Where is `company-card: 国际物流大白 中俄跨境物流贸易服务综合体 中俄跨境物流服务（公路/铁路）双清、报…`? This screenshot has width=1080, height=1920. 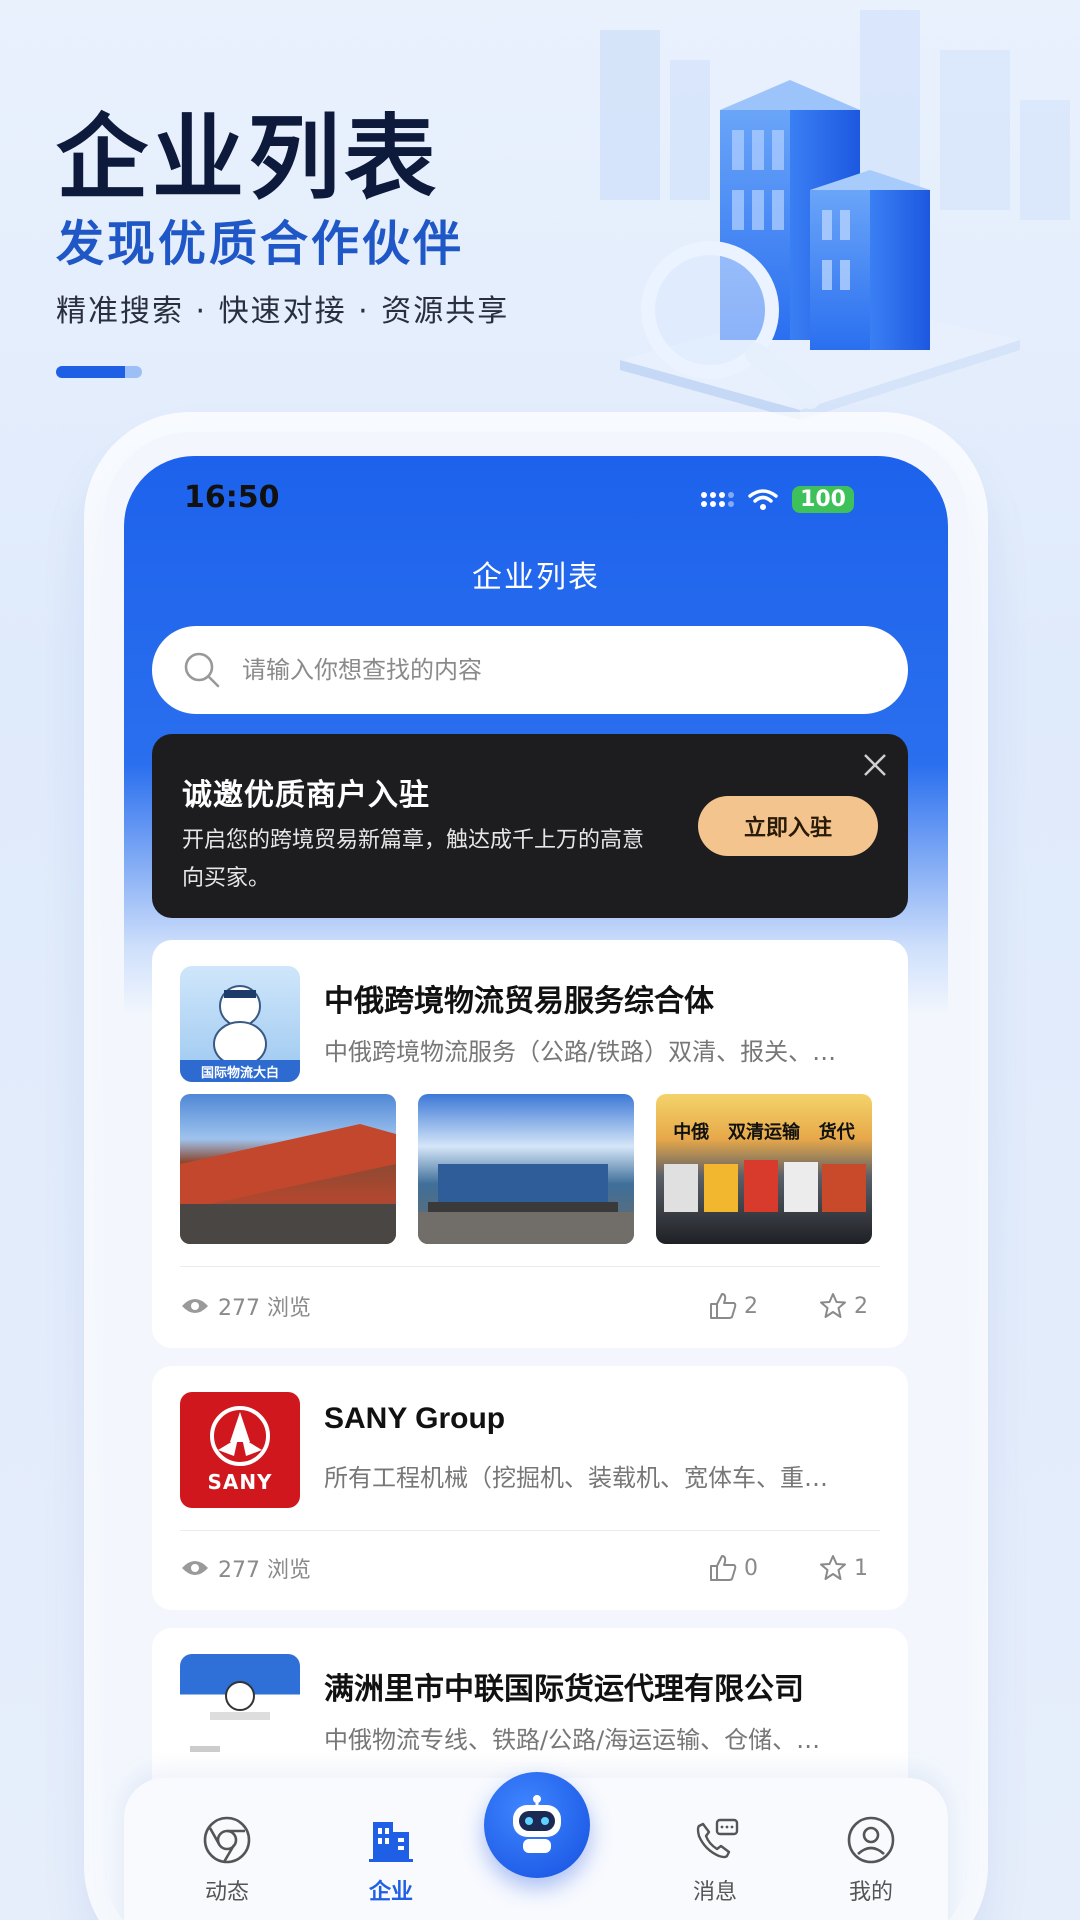 company-card: 国际物流大白 中俄跨境物流贸易服务综合体 中俄跨境物流服务（公路/铁路）双清、报… is located at coordinates (530, 1144).